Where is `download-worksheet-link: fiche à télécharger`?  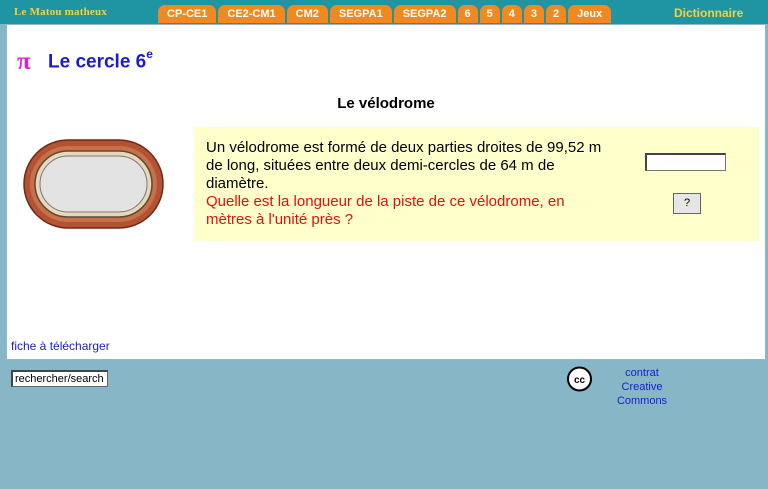
download-worksheet-link: fiche à télécharger is located at coordinates (60, 346).